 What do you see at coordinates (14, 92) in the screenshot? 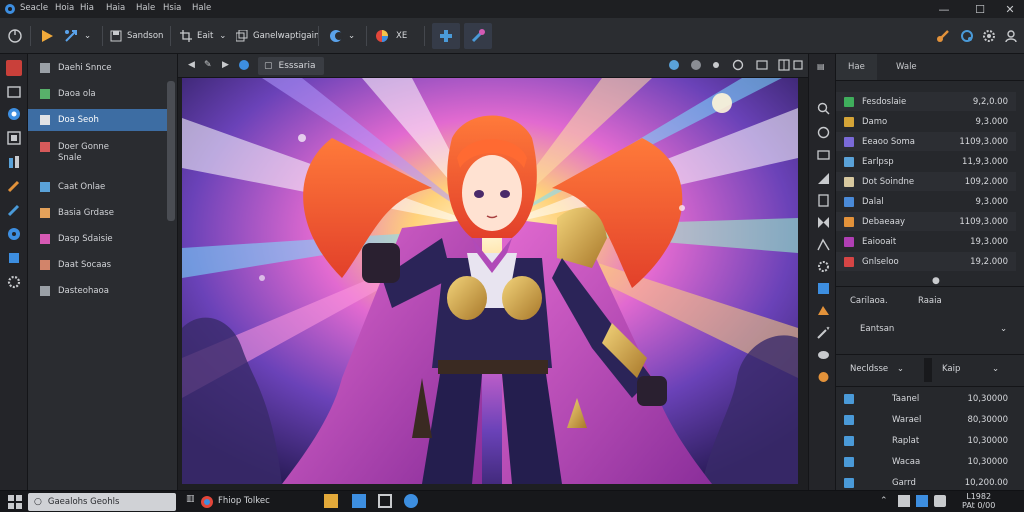
I see `layers-tool-icon` at bounding box center [14, 92].